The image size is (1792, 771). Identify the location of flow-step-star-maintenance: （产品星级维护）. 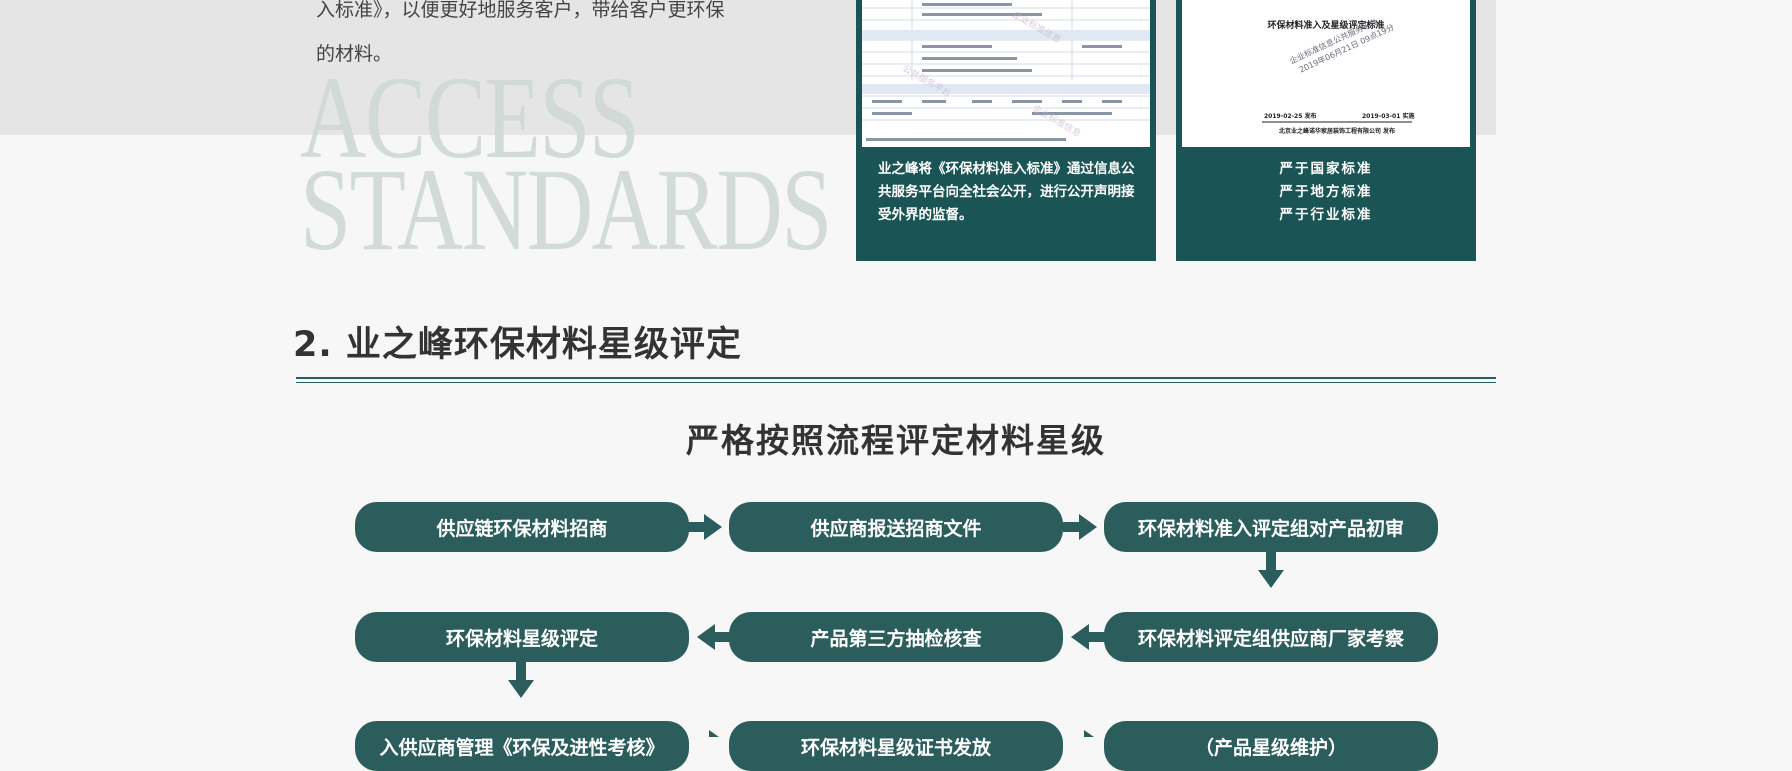
(1271, 746).